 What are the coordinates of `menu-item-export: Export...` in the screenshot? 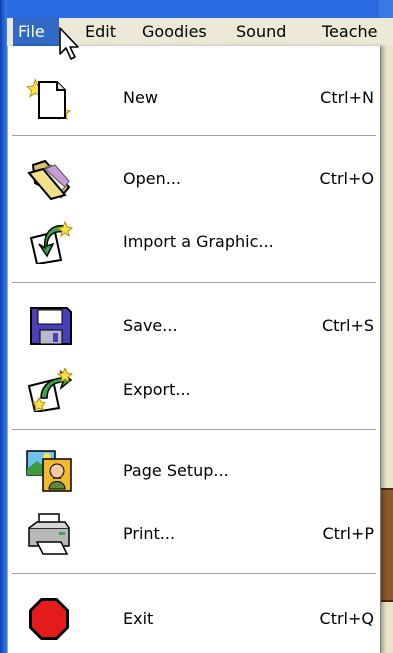 It's located at (194, 390).